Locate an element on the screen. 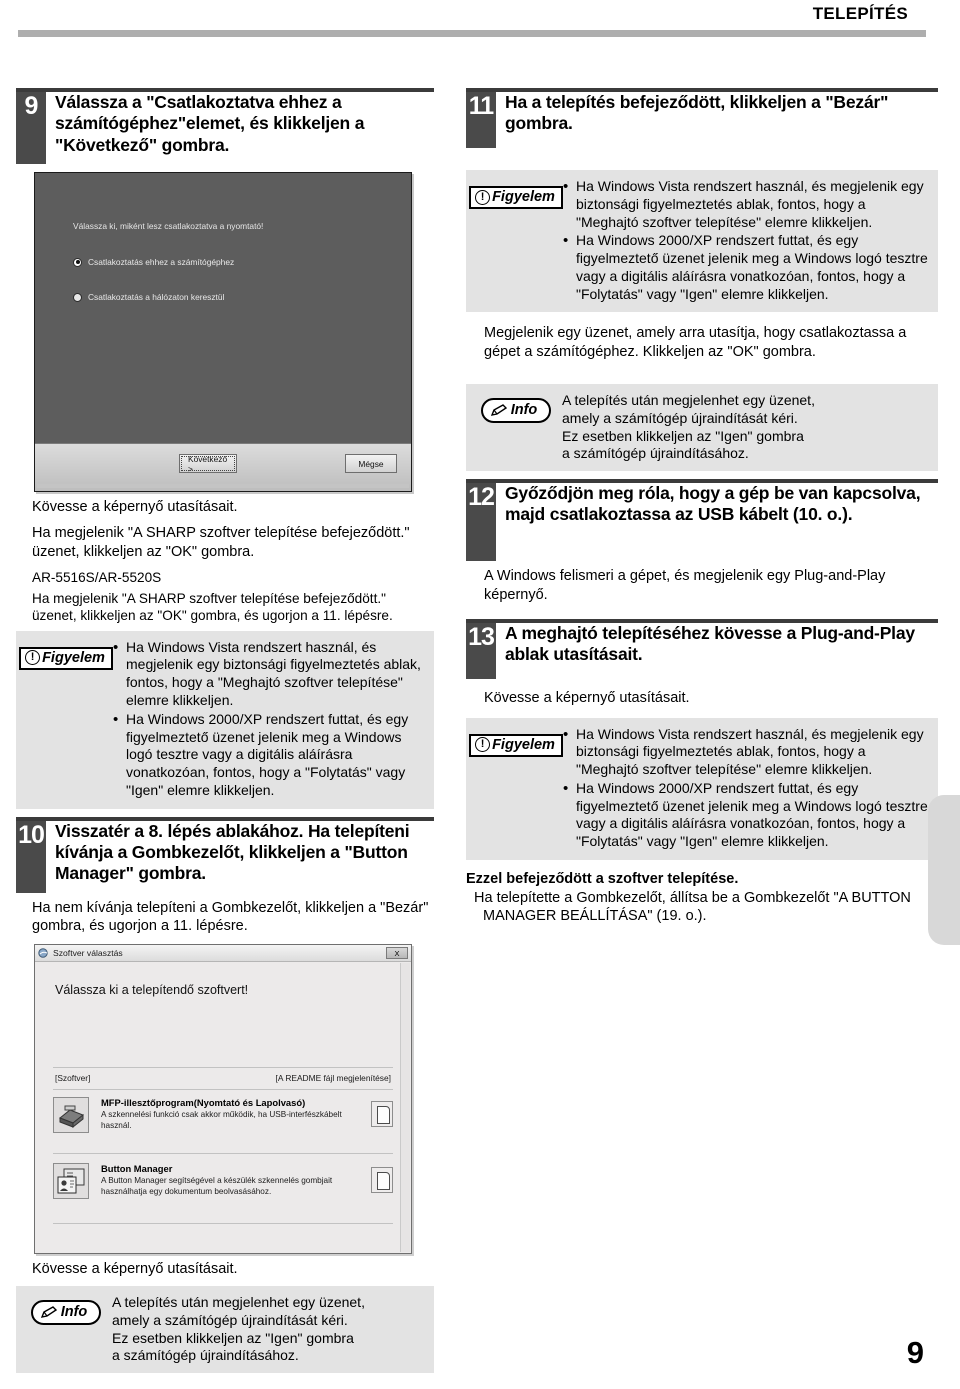  software-col-right-label: [A README fájl megjelenítése] is located at coordinates (333, 1078).